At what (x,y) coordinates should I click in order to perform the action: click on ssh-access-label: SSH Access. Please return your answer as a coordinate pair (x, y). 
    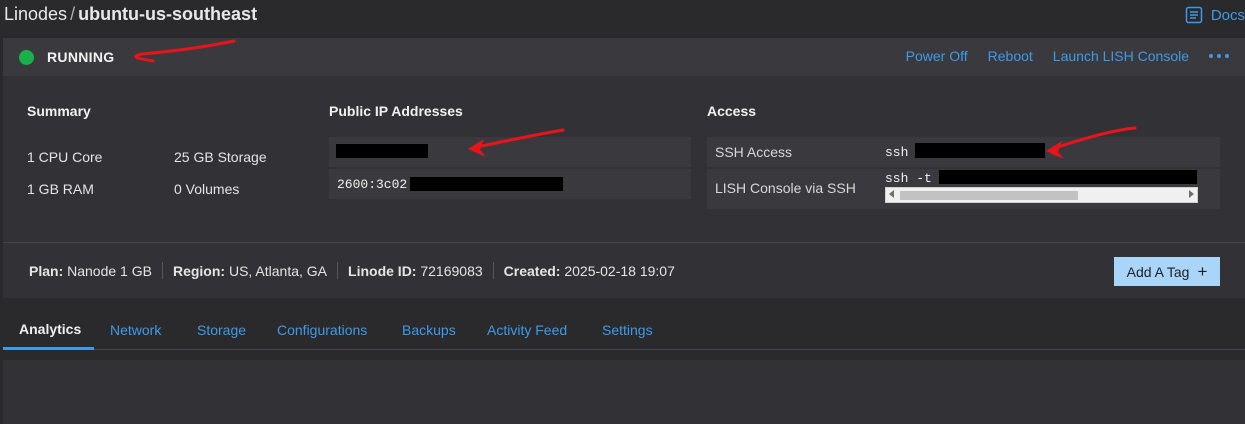
    Looking at the image, I should click on (754, 152).